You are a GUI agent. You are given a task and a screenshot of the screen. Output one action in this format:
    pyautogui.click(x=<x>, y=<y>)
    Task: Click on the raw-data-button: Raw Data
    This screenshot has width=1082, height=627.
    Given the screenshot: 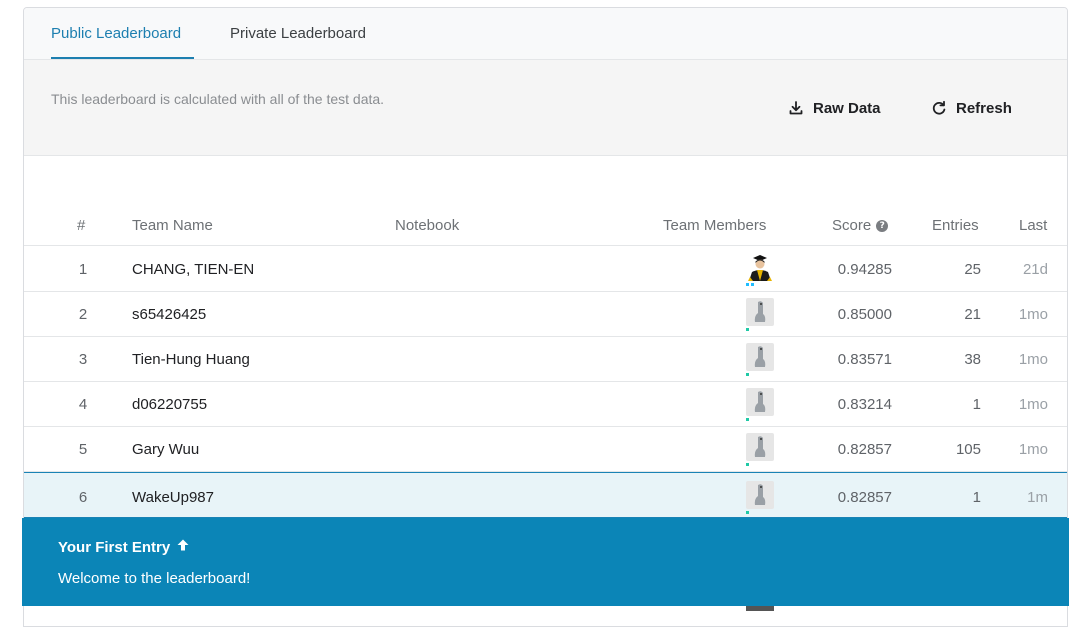 What is the action you would take?
    pyautogui.click(x=834, y=108)
    